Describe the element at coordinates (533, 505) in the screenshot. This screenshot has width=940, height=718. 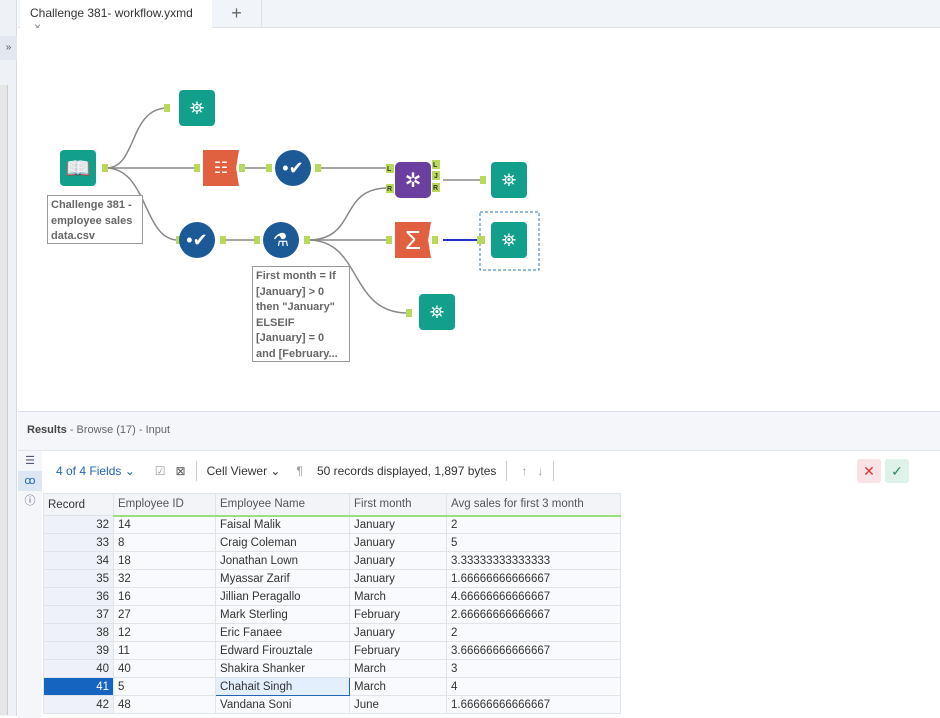
I see `column-header: Avg sales for first 3 month` at that location.